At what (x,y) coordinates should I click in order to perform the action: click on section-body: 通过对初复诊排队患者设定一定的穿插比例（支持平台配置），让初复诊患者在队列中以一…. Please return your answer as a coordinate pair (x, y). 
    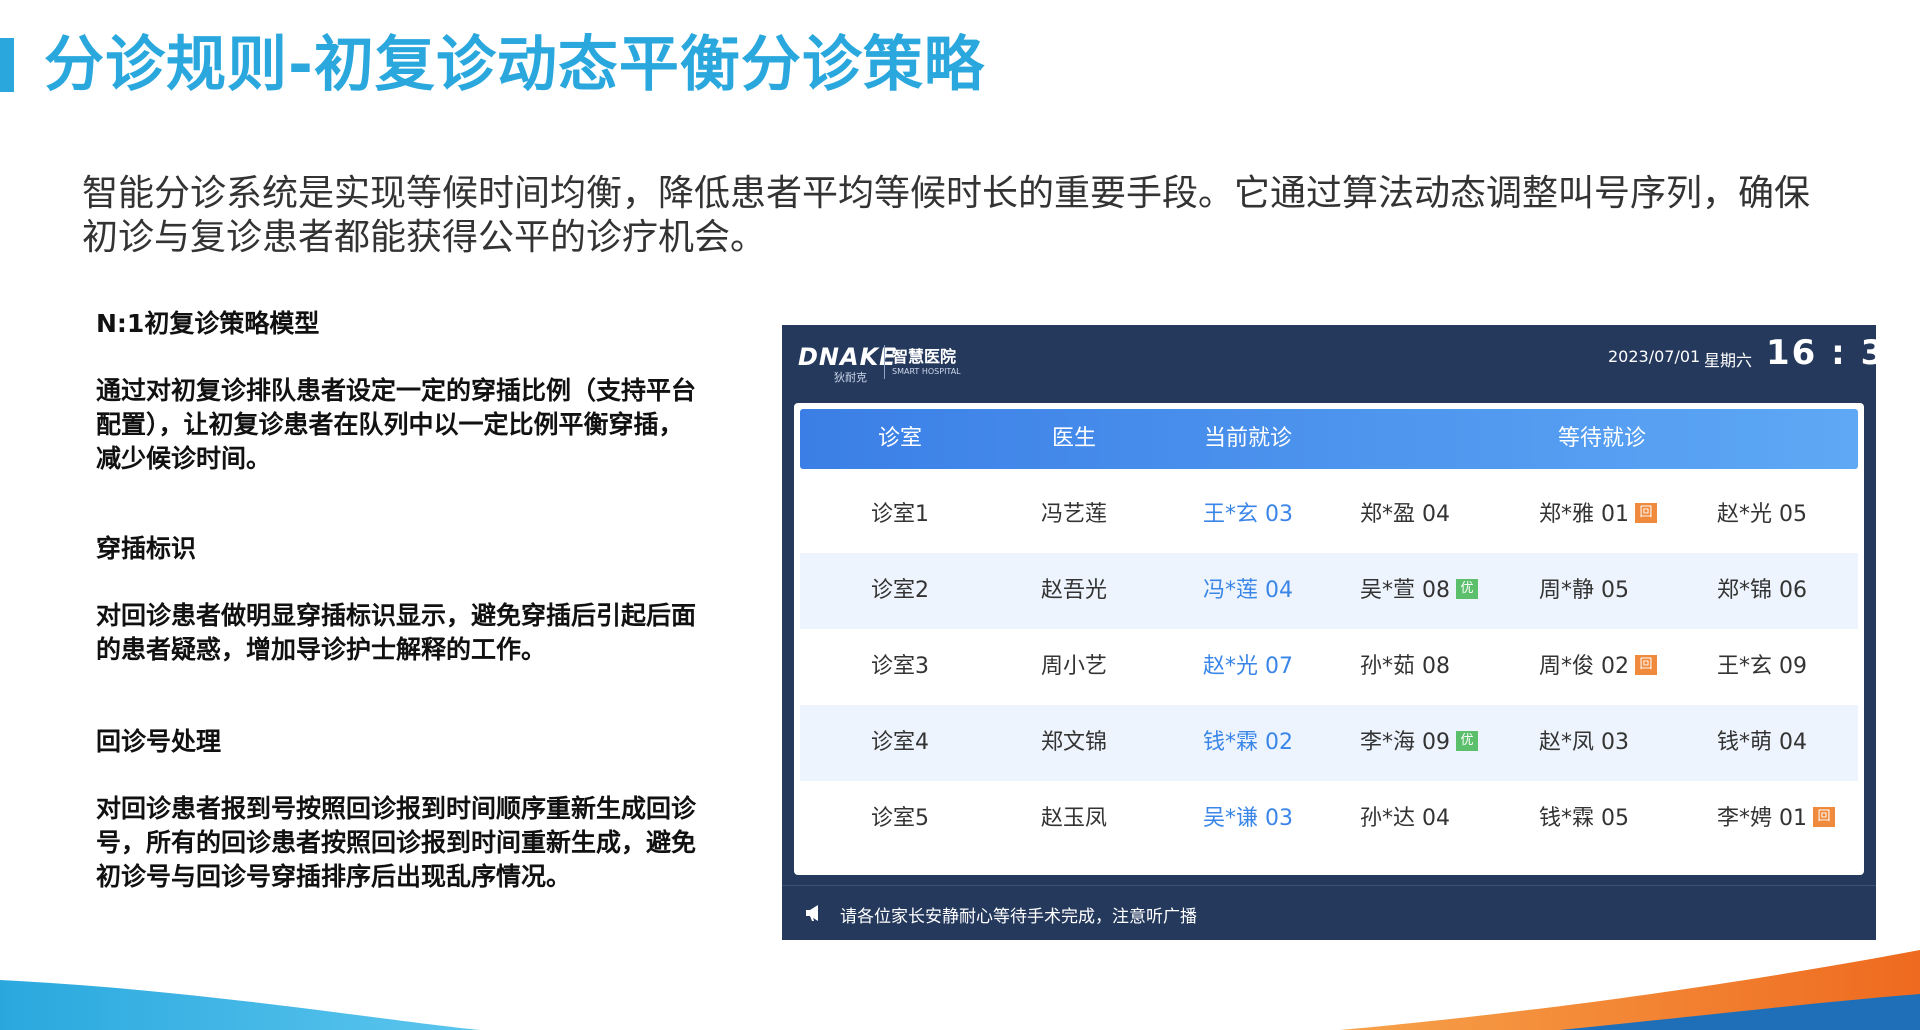
    Looking at the image, I should click on (396, 424).